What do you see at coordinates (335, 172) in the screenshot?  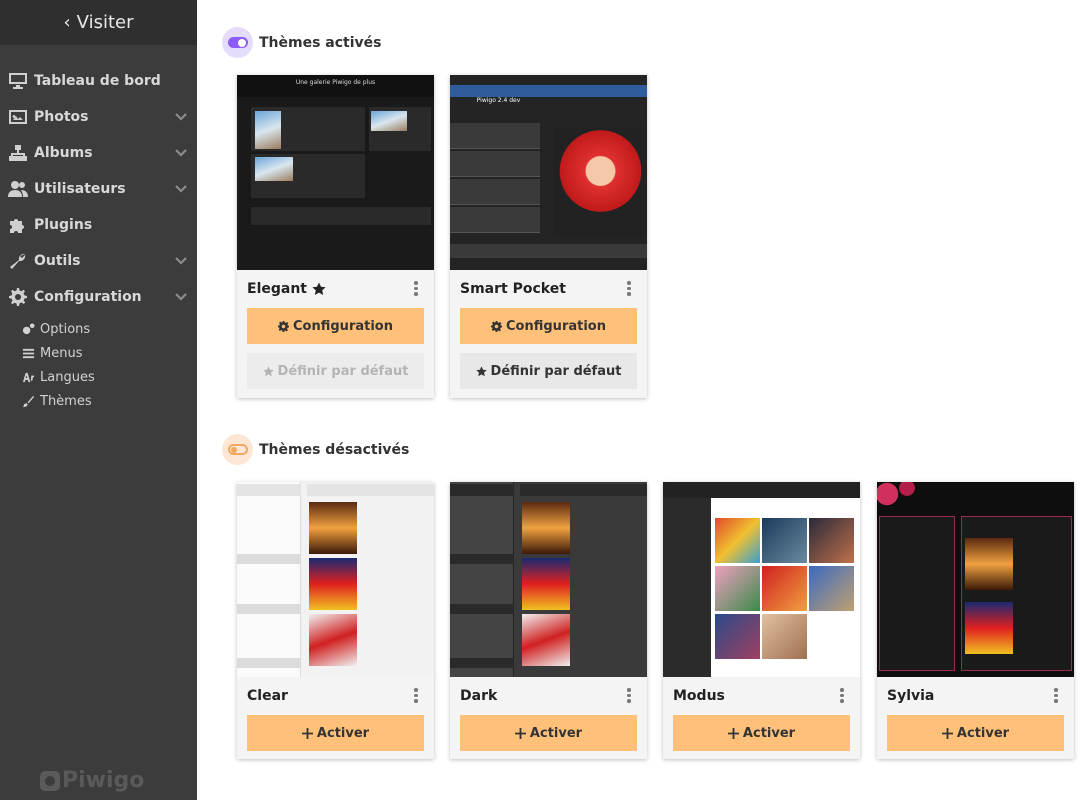 I see `theme-thumbnail: Une galerie Piwigo de plus` at bounding box center [335, 172].